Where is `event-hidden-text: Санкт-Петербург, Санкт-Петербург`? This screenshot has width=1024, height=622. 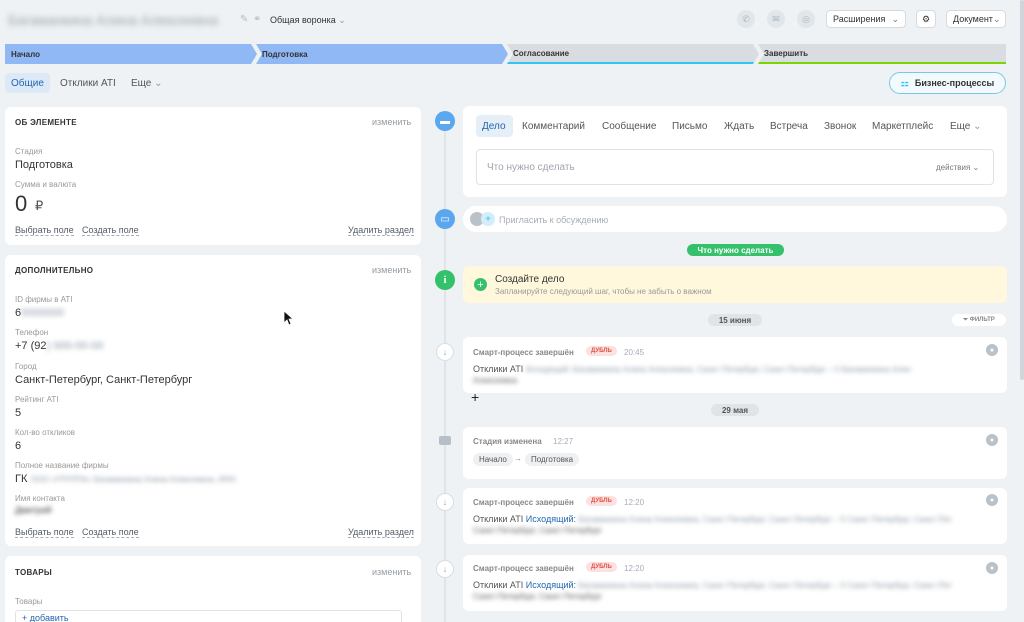 event-hidden-text: Санкт-Петербург, Санкт-Петербург is located at coordinates (537, 530).